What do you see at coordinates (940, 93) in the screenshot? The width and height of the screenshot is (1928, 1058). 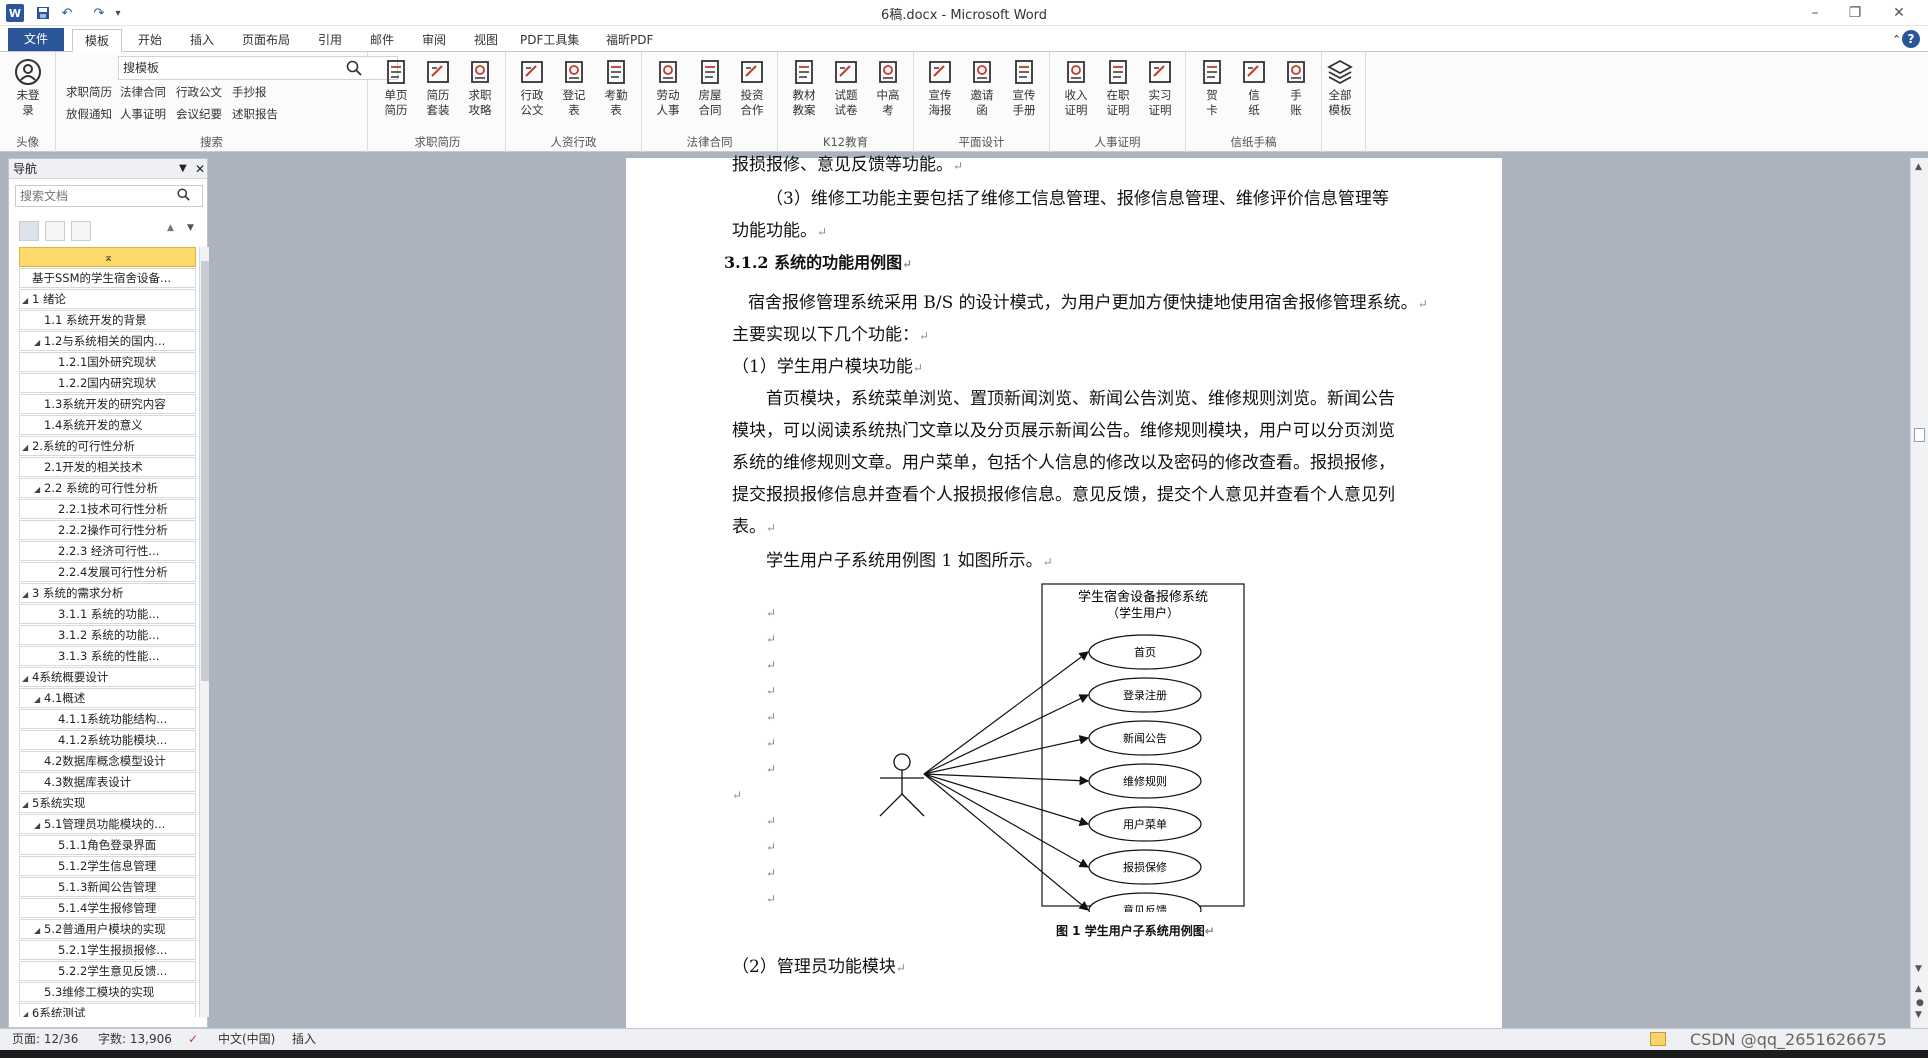 I see `template-button: 宣传 海报` at bounding box center [940, 93].